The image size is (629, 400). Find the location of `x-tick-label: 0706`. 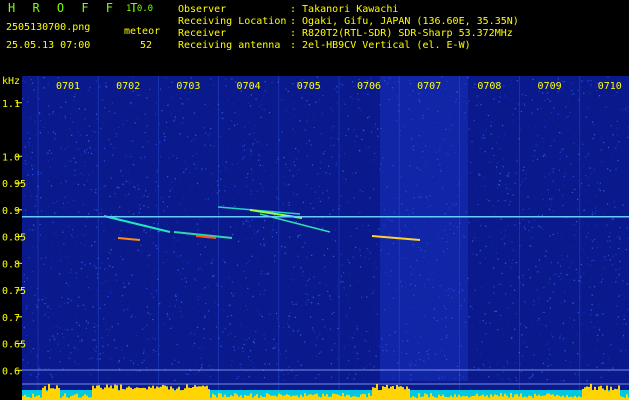

x-tick-label: 0706 is located at coordinates (369, 86).